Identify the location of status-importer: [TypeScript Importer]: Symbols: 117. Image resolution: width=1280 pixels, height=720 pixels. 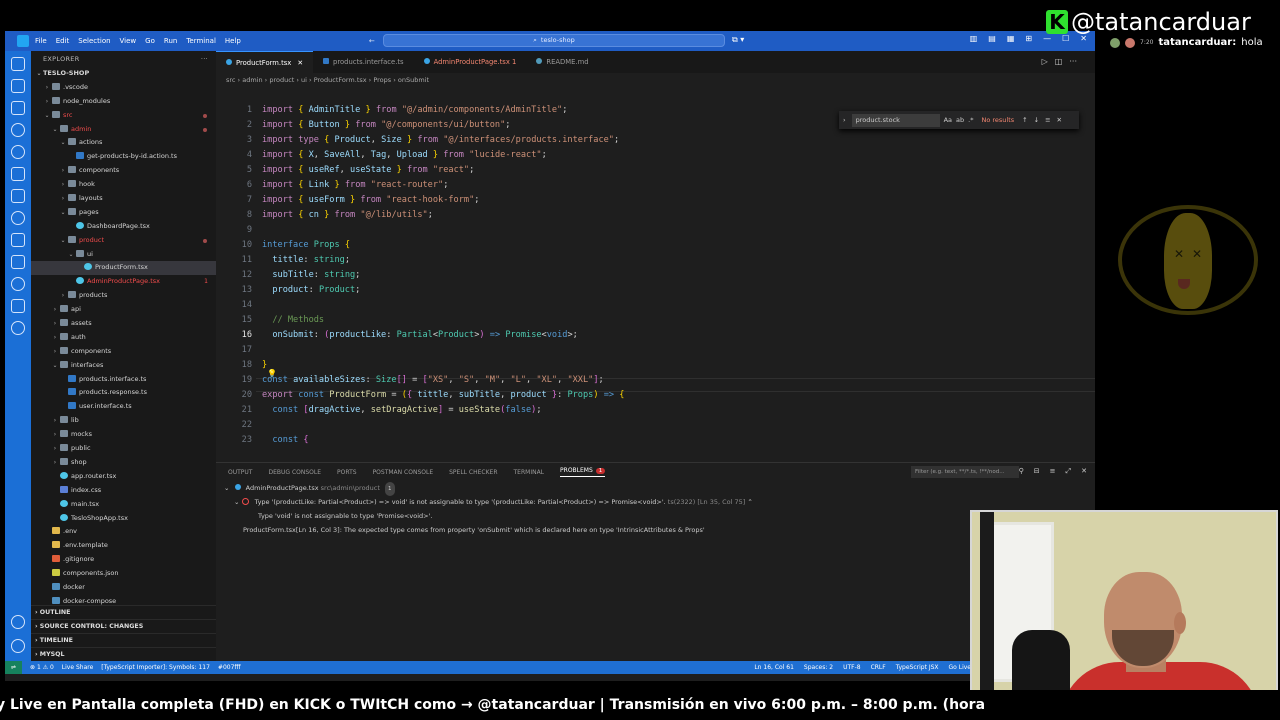
(155, 667).